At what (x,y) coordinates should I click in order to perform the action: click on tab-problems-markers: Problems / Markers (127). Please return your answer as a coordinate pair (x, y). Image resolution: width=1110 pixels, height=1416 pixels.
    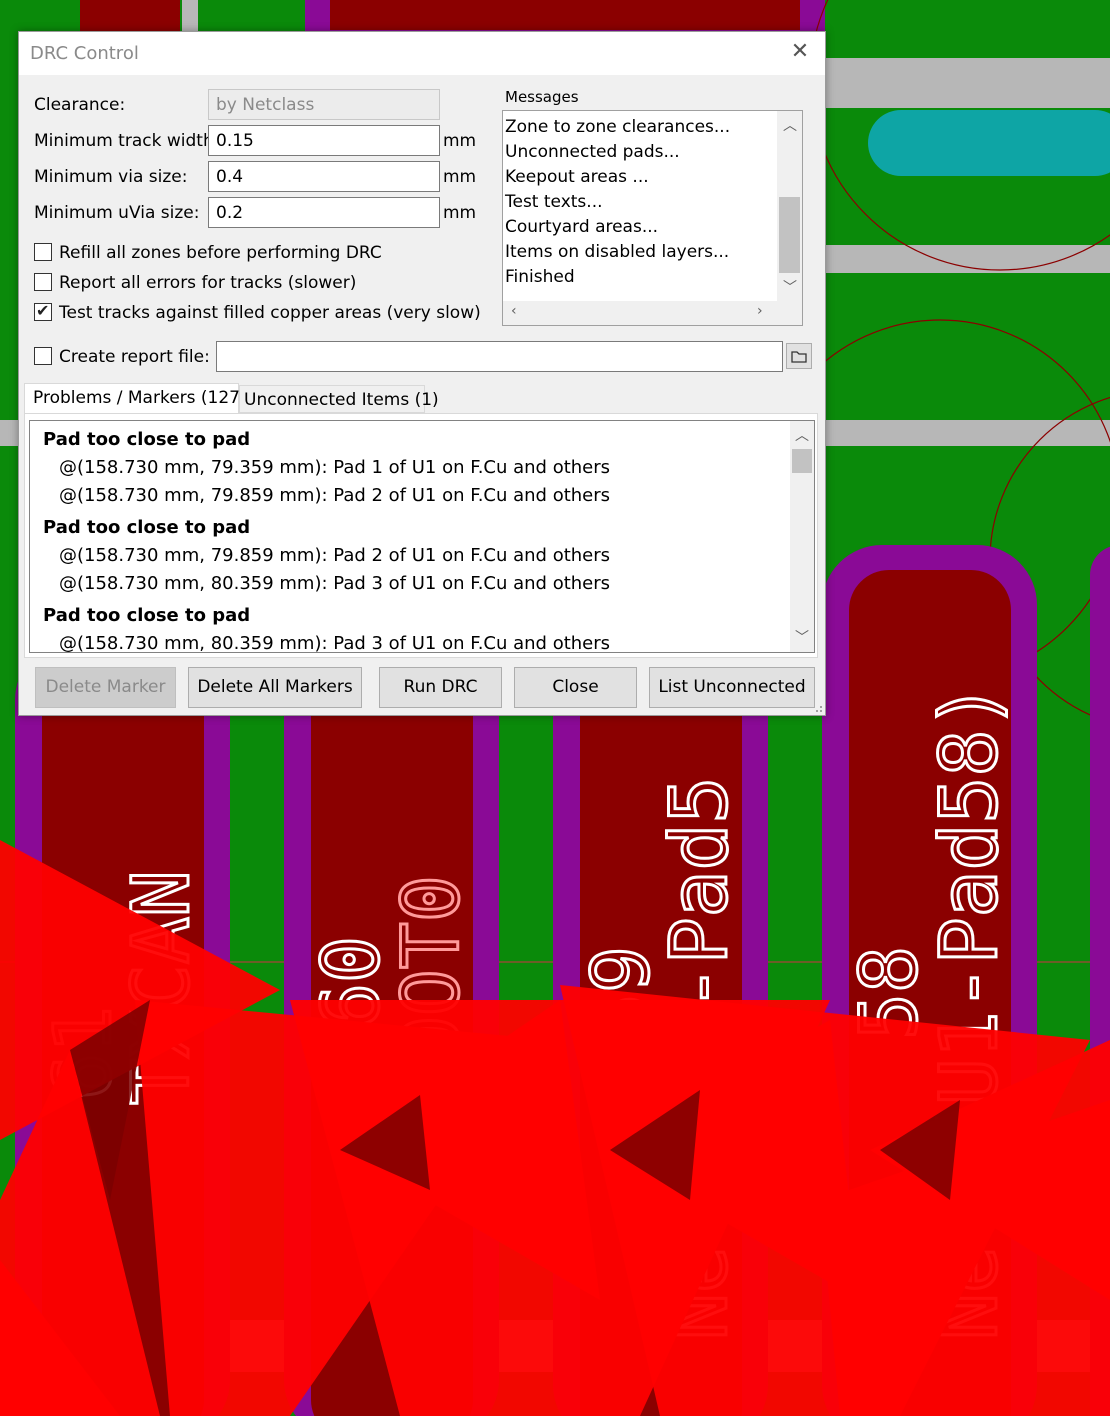
    Looking at the image, I should click on (135, 398).